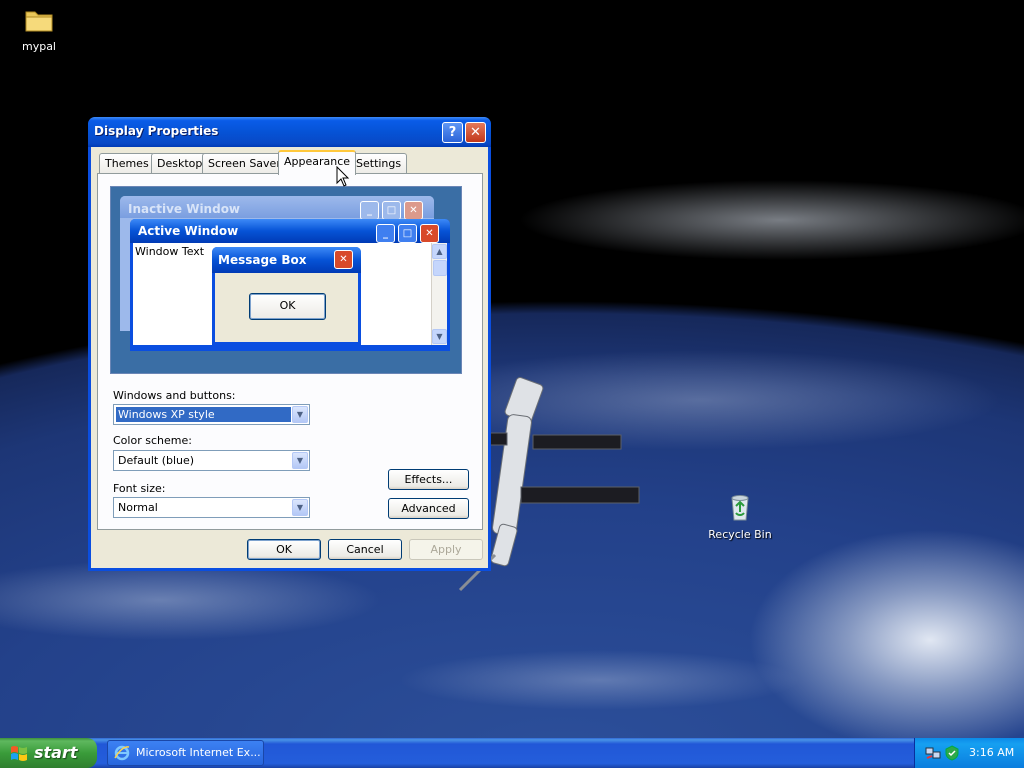  I want to click on scroll-thumb, so click(440, 268).